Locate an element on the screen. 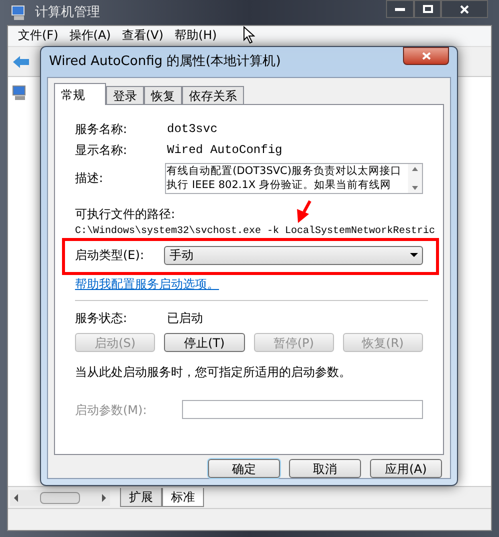 The width and height of the screenshot is (499, 537). field-label: 启动参数(M): is located at coordinates (111, 410).